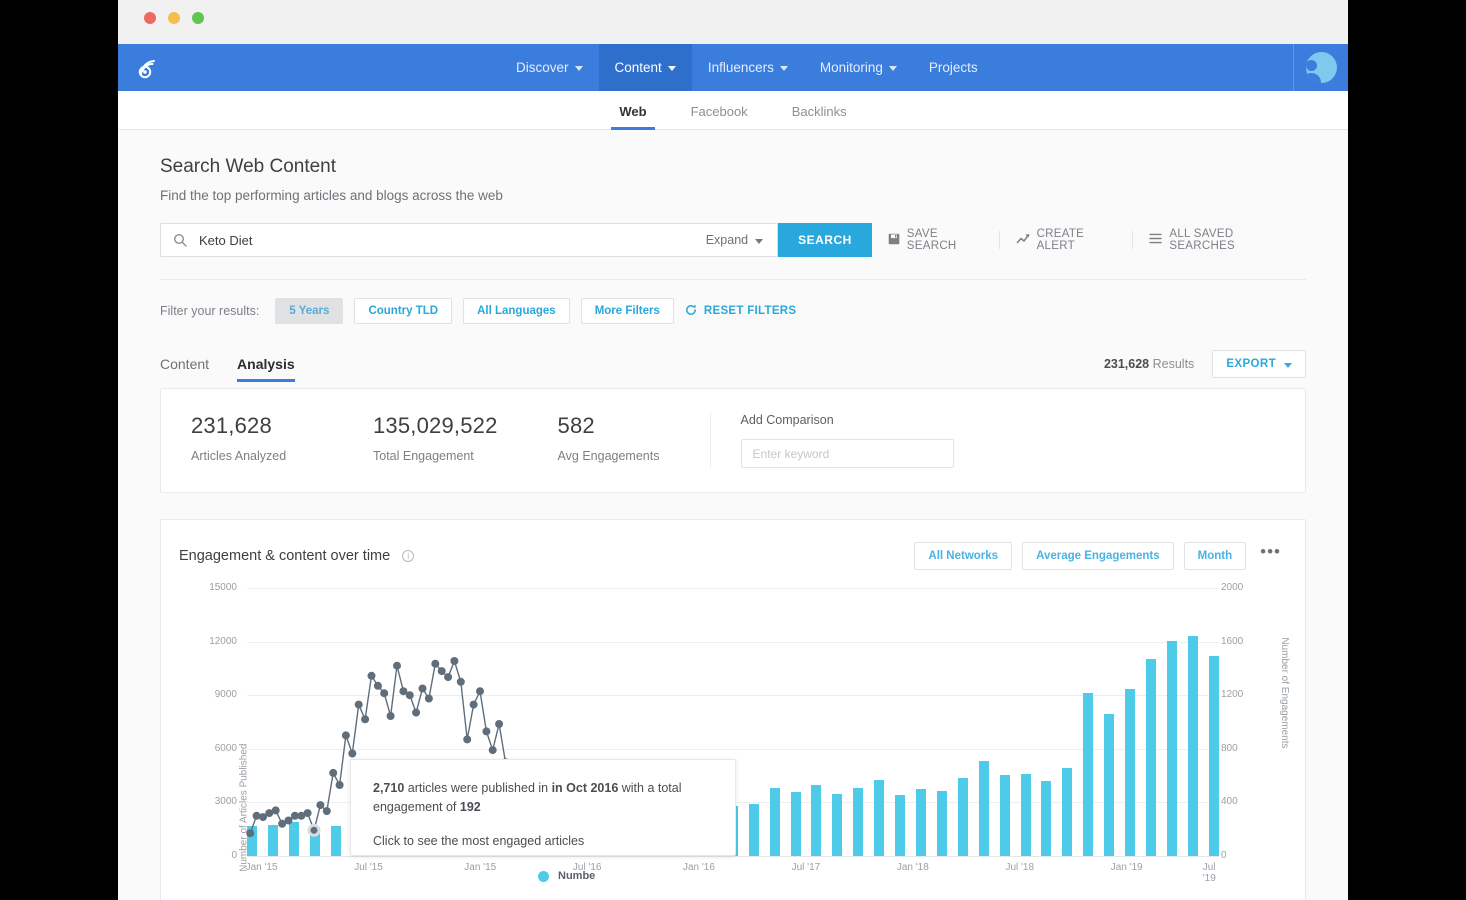 Image resolution: width=1466 pixels, height=900 pixels. I want to click on filter-chip-all-languages: All Languages, so click(516, 311).